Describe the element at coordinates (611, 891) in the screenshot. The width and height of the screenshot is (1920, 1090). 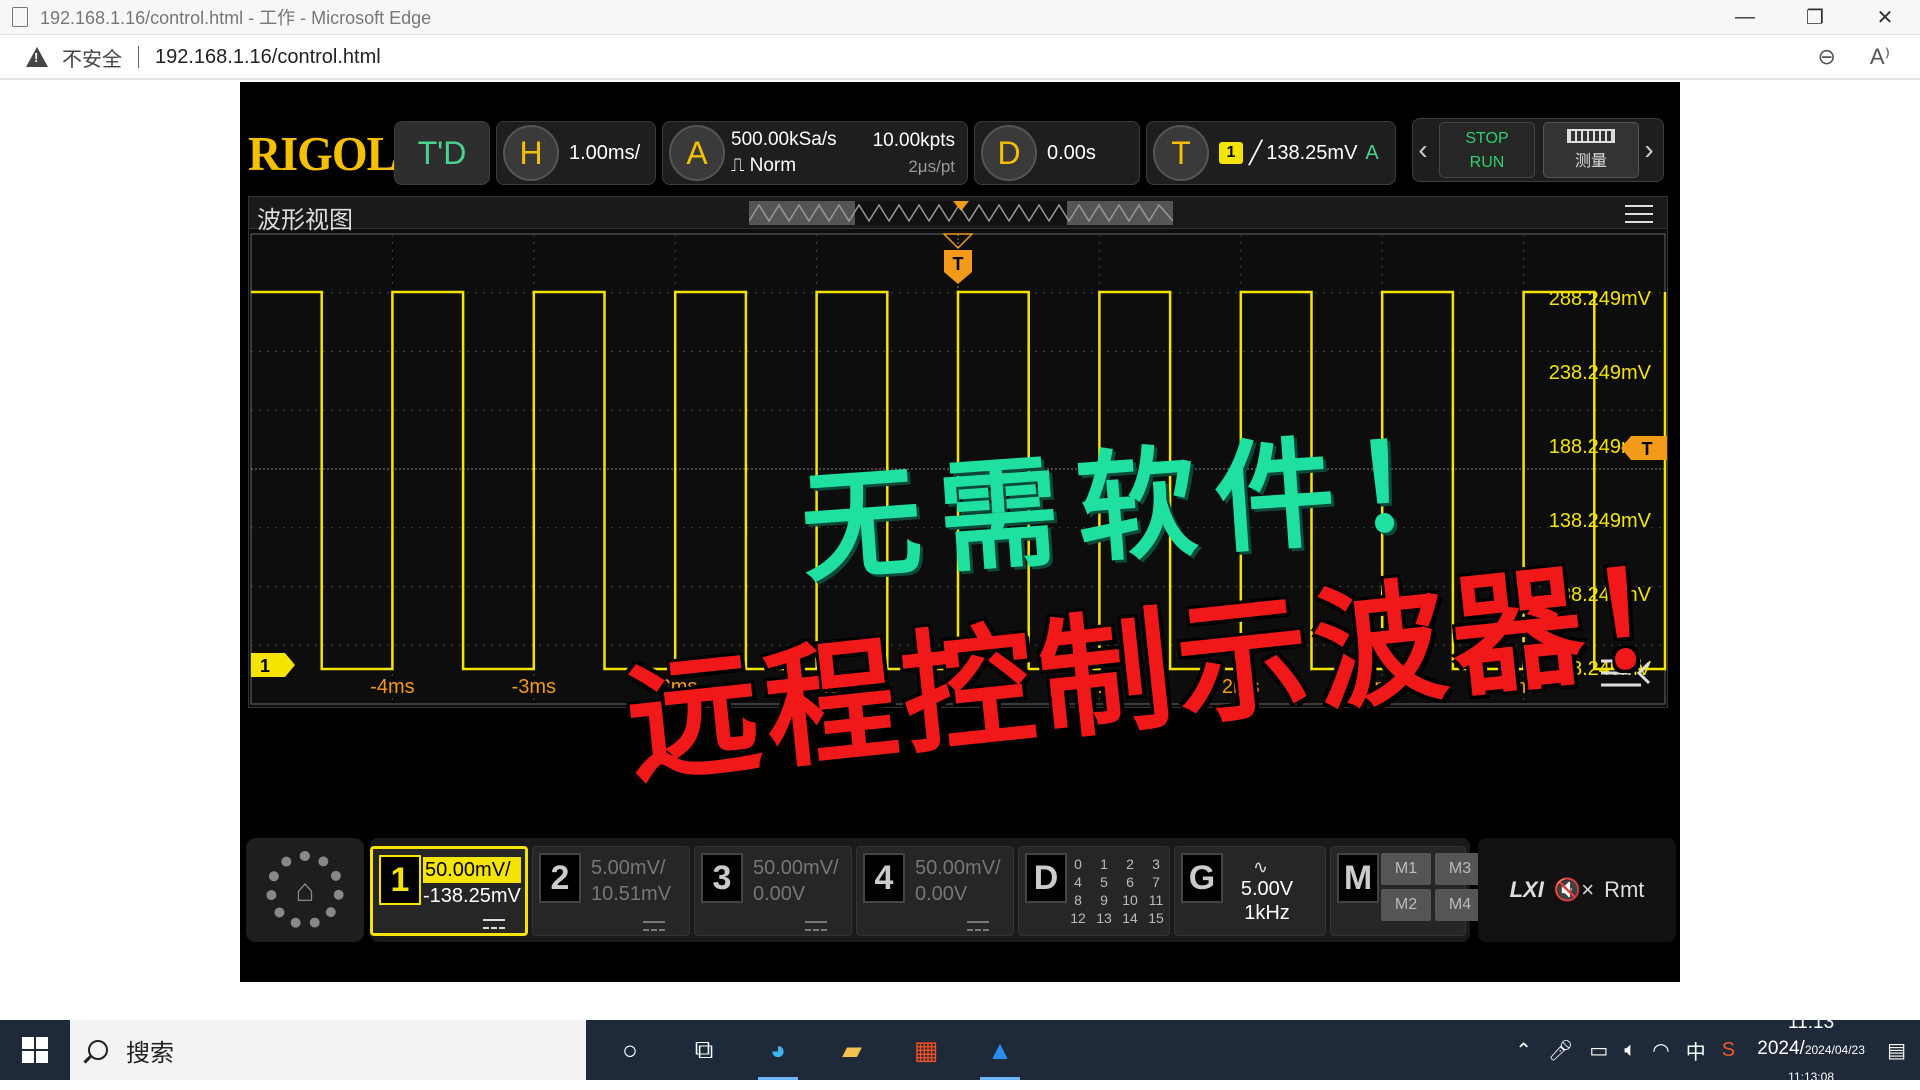
I see `channel-2-box: 2 5.00mV/ 10.51mV` at that location.